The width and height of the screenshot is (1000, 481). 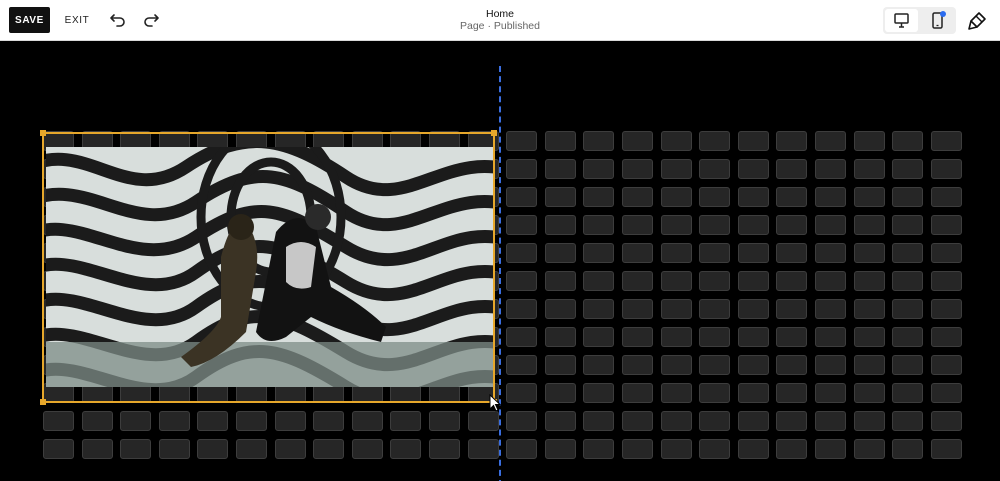 I want to click on page-title: Home, so click(x=500, y=14).